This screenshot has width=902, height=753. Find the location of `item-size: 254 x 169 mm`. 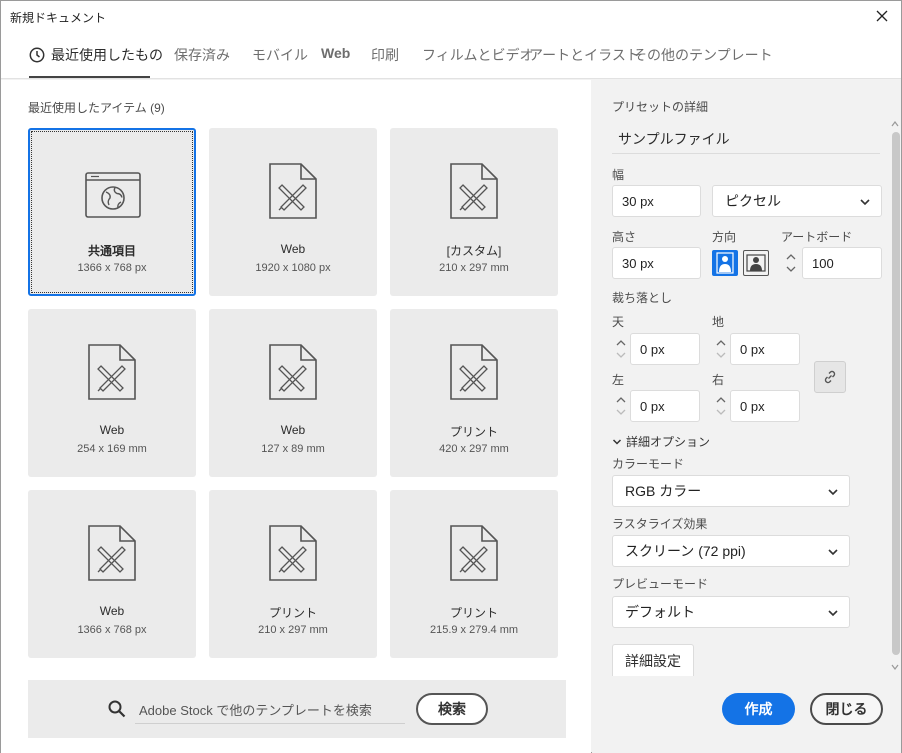

item-size: 254 x 169 mm is located at coordinates (112, 449).